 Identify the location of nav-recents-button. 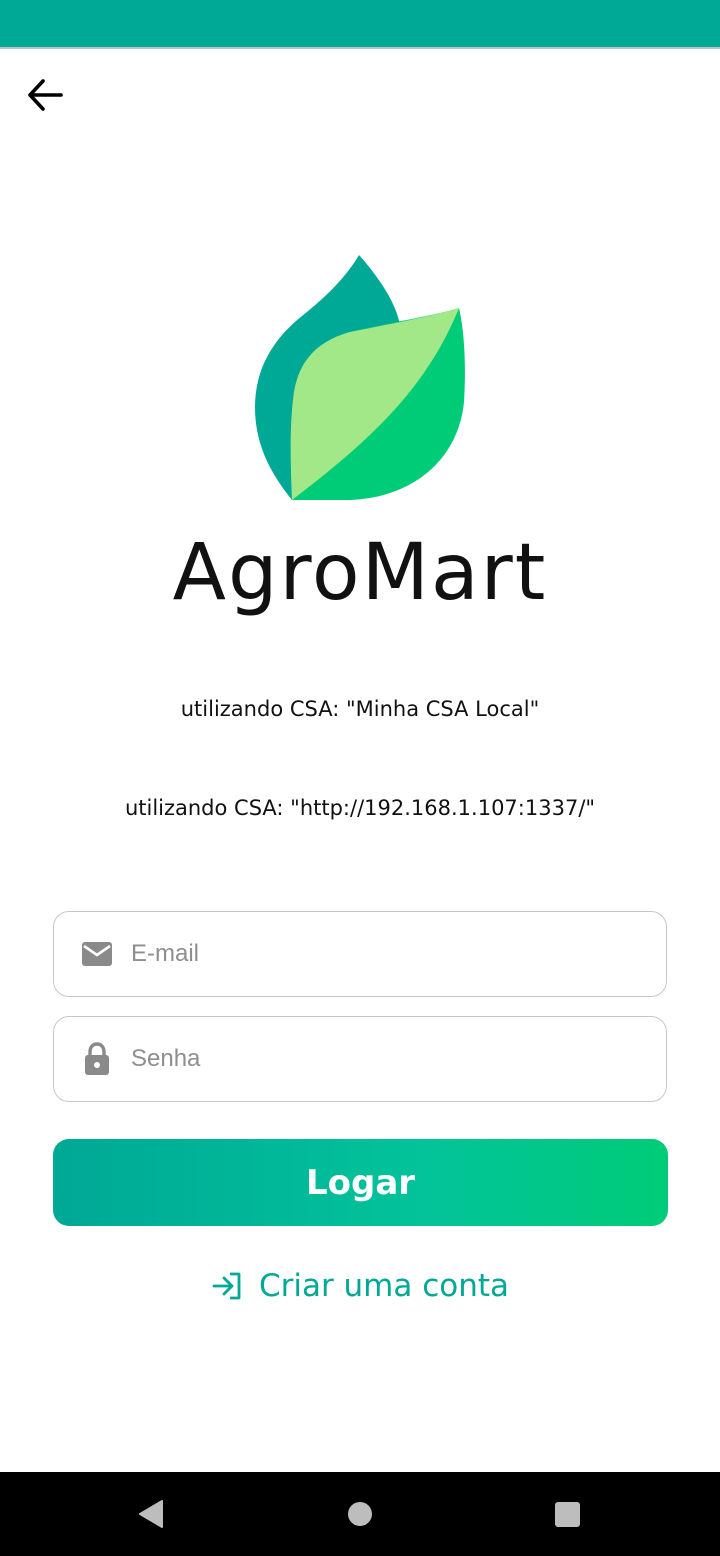
(567, 1514).